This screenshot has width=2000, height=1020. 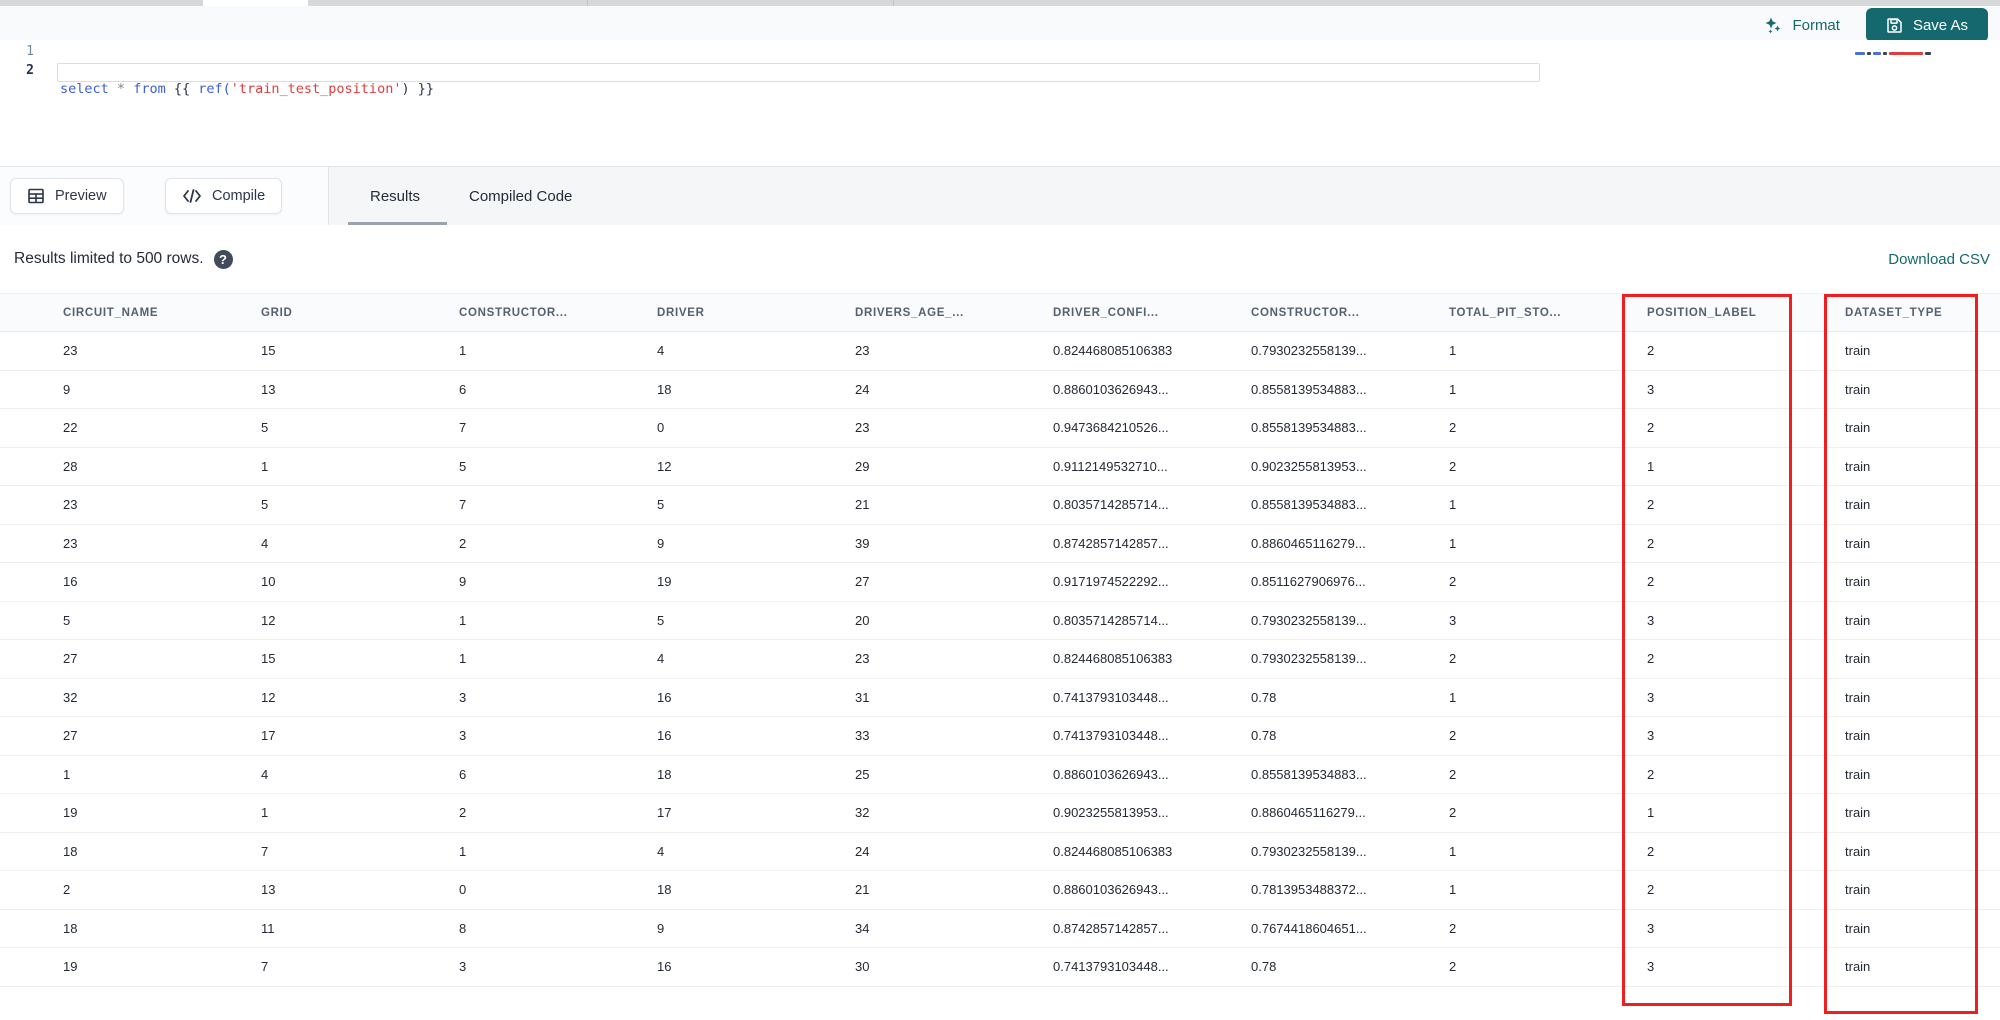 I want to click on tab-compiled-code: Compiled Code, so click(x=520, y=196).